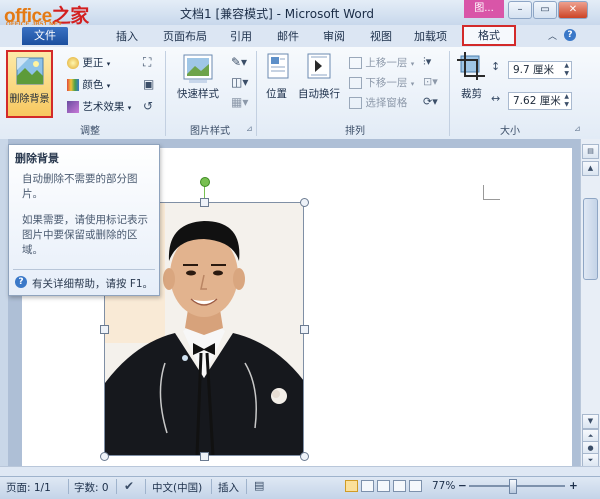  I want to click on web-layout-view-icon, so click(383, 486).